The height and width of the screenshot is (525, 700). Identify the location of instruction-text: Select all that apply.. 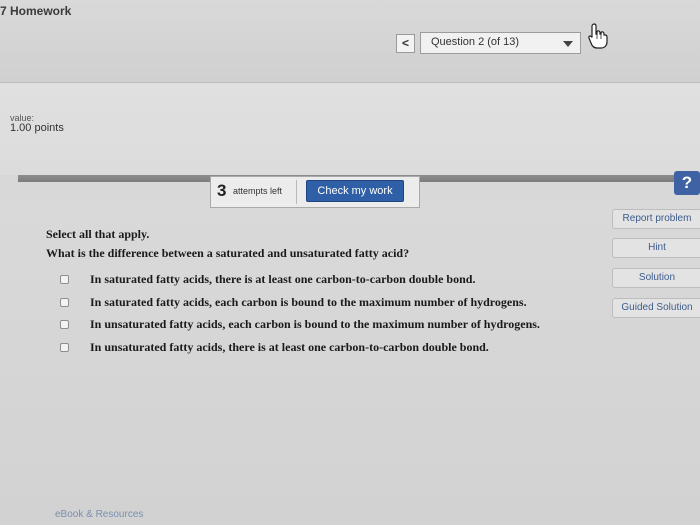
(98, 234).